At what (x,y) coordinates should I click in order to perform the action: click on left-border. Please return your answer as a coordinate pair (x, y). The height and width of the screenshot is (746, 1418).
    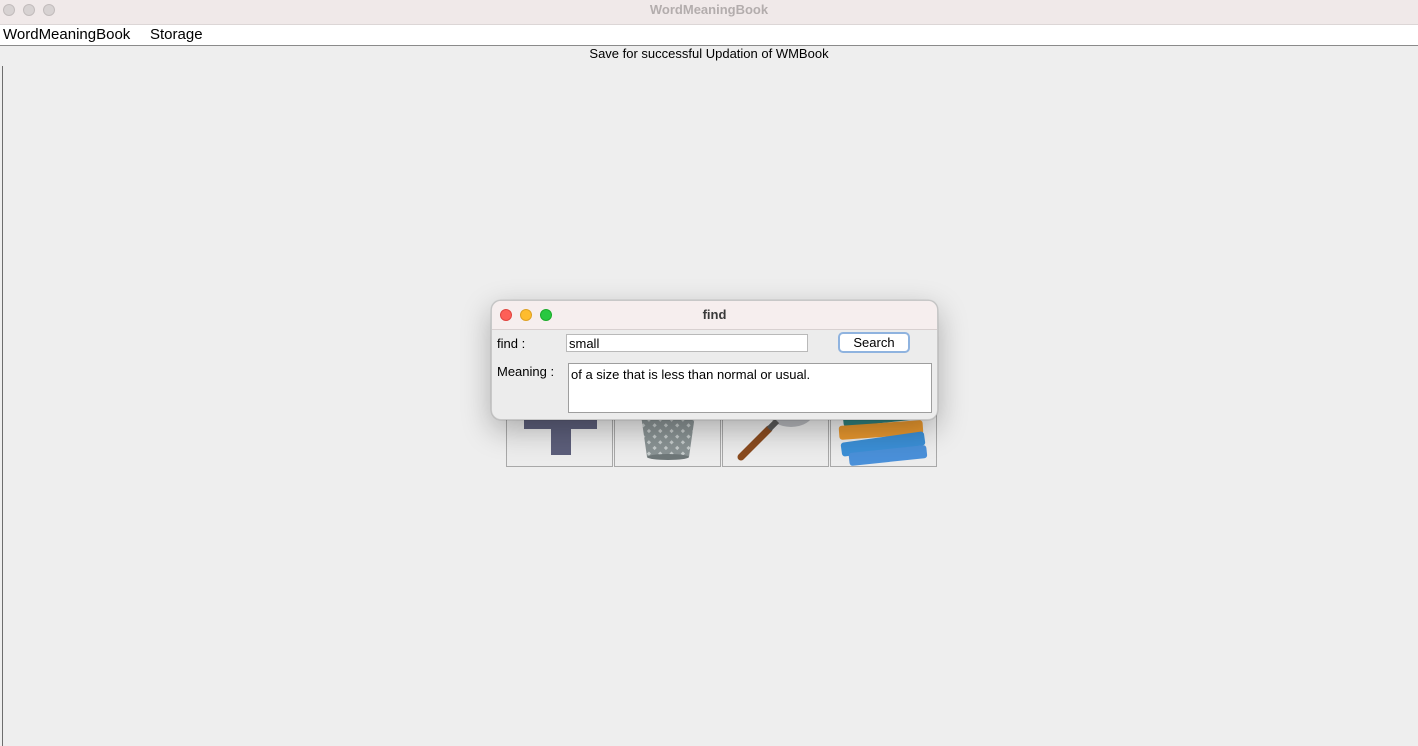
    Looking at the image, I should click on (2, 406).